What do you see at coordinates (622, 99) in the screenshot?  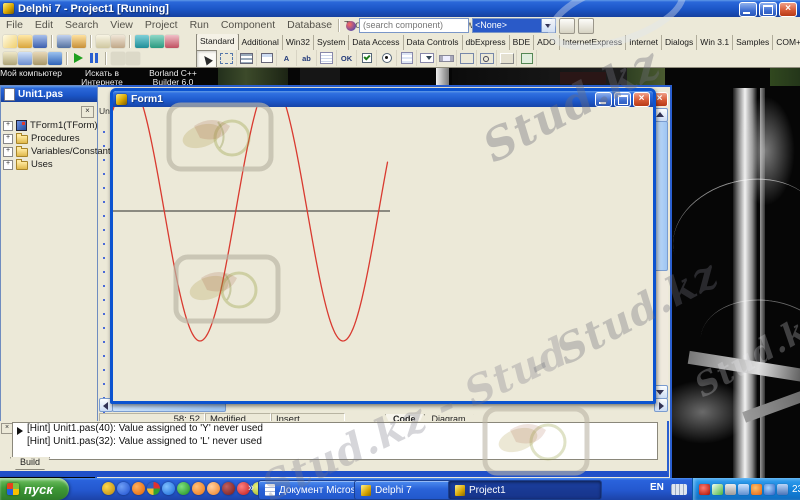 I see `form-maximize-button` at bounding box center [622, 99].